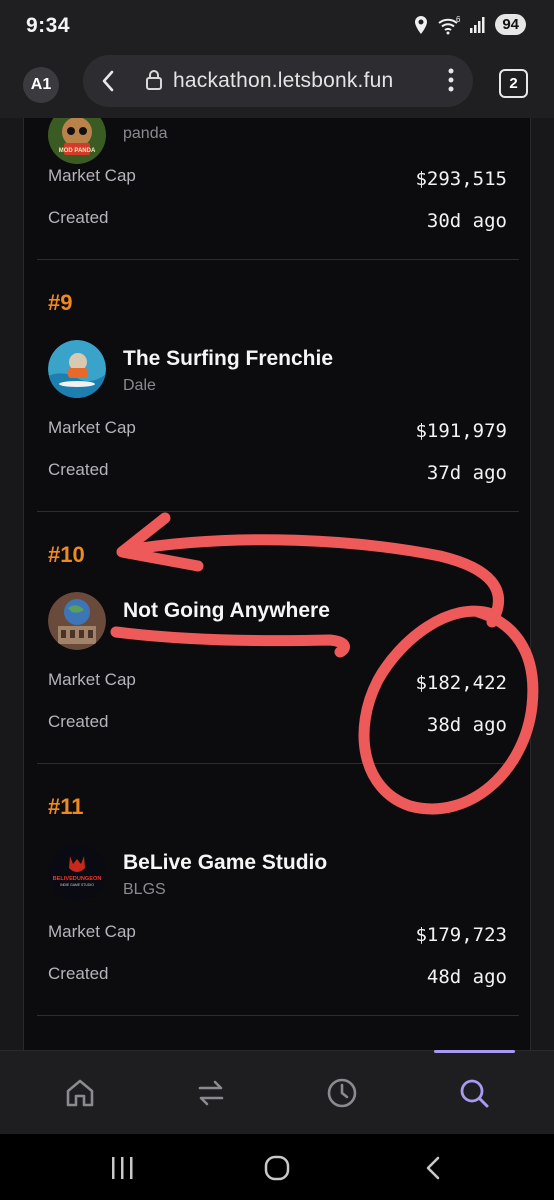 The height and width of the screenshot is (1200, 554). Describe the element at coordinates (66, 554) in the screenshot. I see `rank-label: #10` at that location.